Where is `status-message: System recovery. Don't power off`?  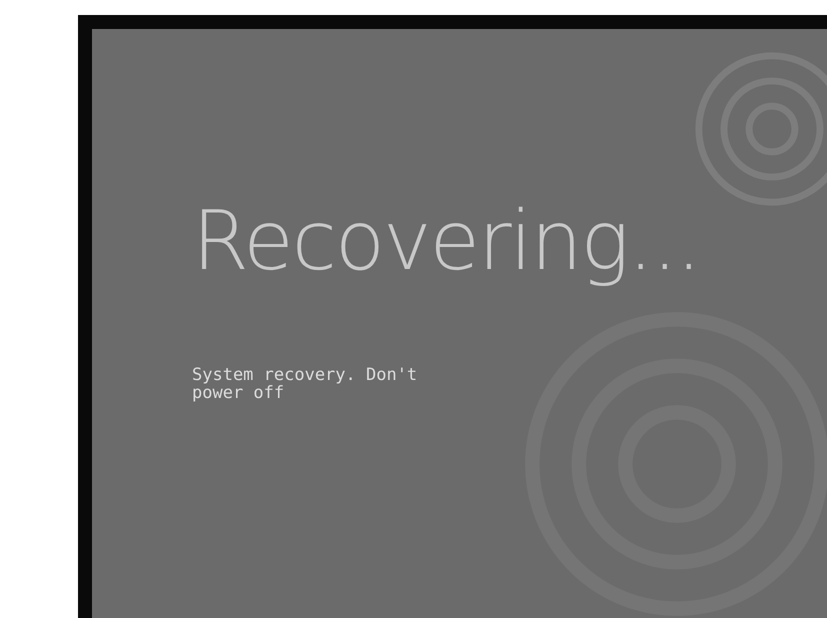
status-message: System recovery. Don't power off is located at coordinates (305, 385).